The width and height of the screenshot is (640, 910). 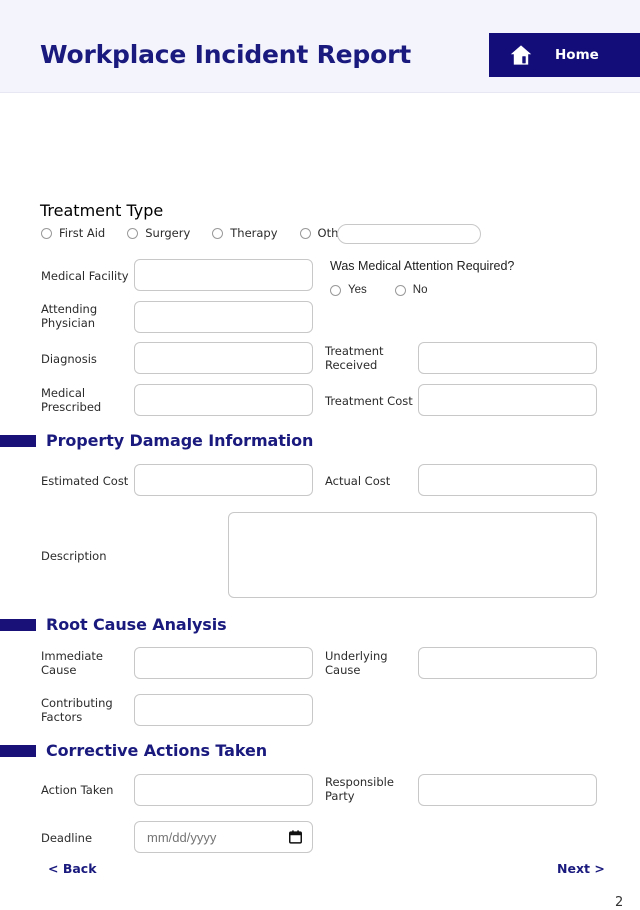 What do you see at coordinates (180, 440) in the screenshot?
I see `section-title: Property Damage Information` at bounding box center [180, 440].